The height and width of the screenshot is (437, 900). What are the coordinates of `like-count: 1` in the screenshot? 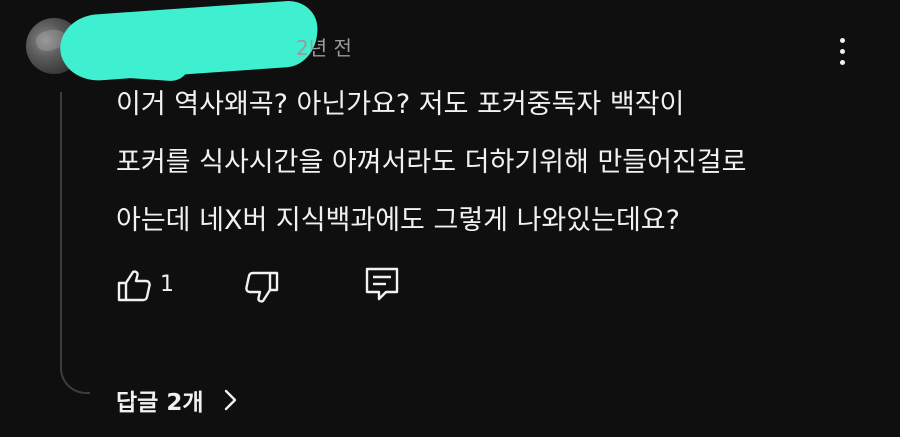 It's located at (167, 284).